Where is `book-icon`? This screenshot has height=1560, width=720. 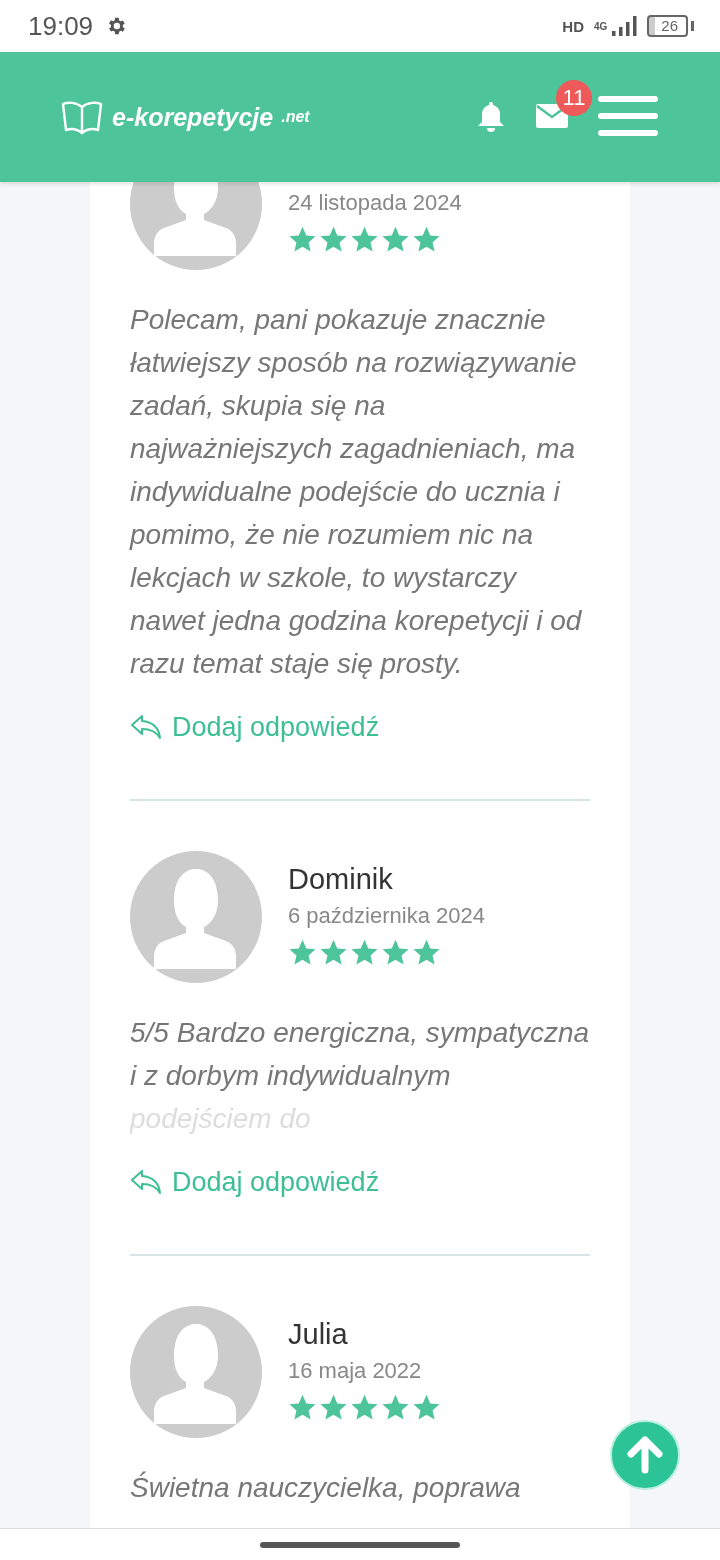
book-icon is located at coordinates (82, 117).